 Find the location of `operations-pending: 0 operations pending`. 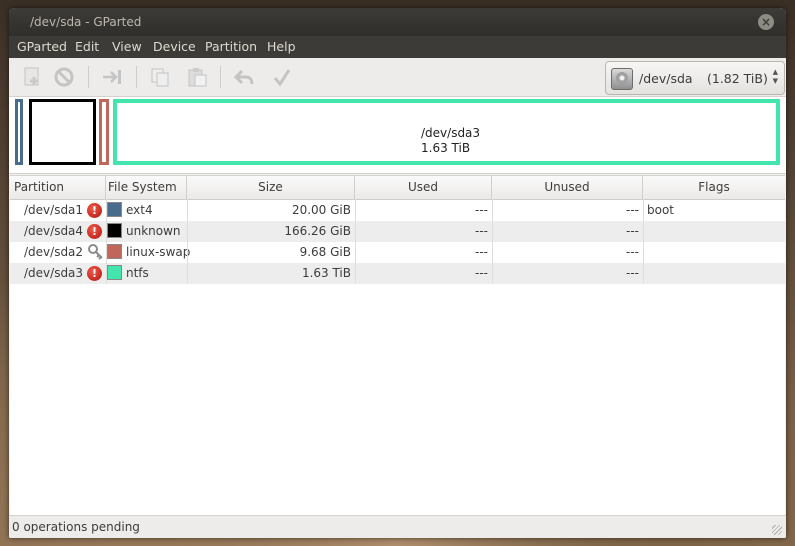

operations-pending: 0 operations pending is located at coordinates (76, 527).